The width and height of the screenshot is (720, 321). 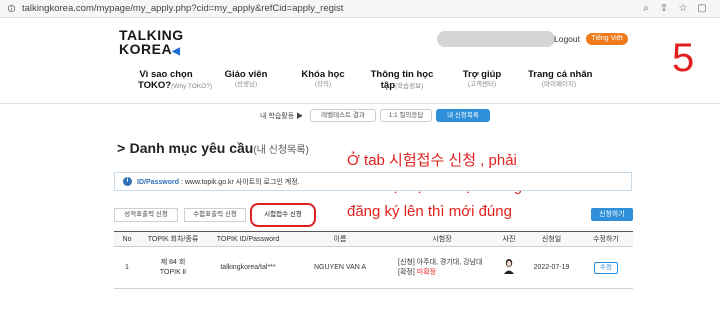 What do you see at coordinates (559, 84) in the screenshot?
I see `nav-item-sub: (마이페이지)` at bounding box center [559, 84].